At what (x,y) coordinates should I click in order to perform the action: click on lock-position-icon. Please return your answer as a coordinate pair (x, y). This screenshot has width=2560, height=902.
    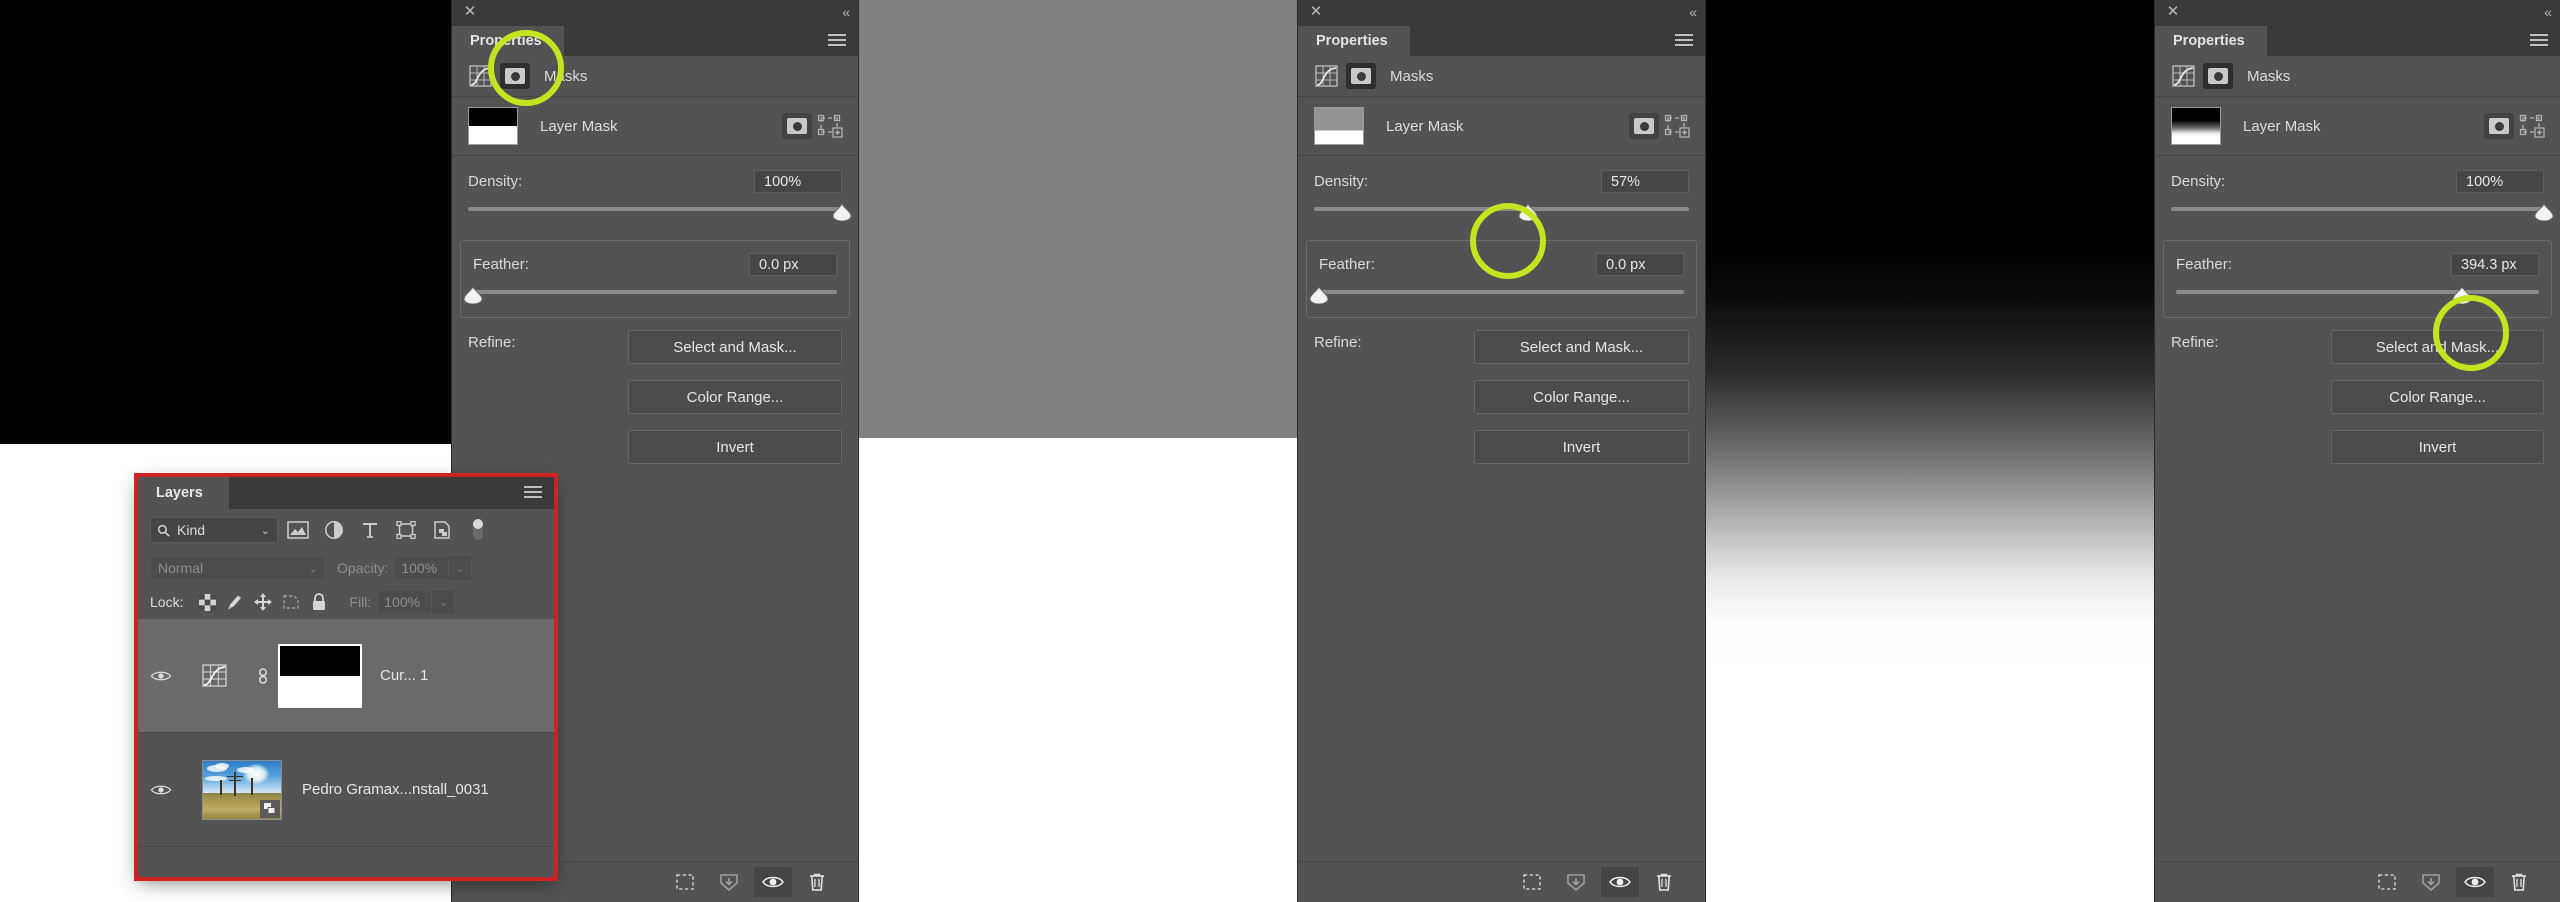
    Looking at the image, I should click on (263, 602).